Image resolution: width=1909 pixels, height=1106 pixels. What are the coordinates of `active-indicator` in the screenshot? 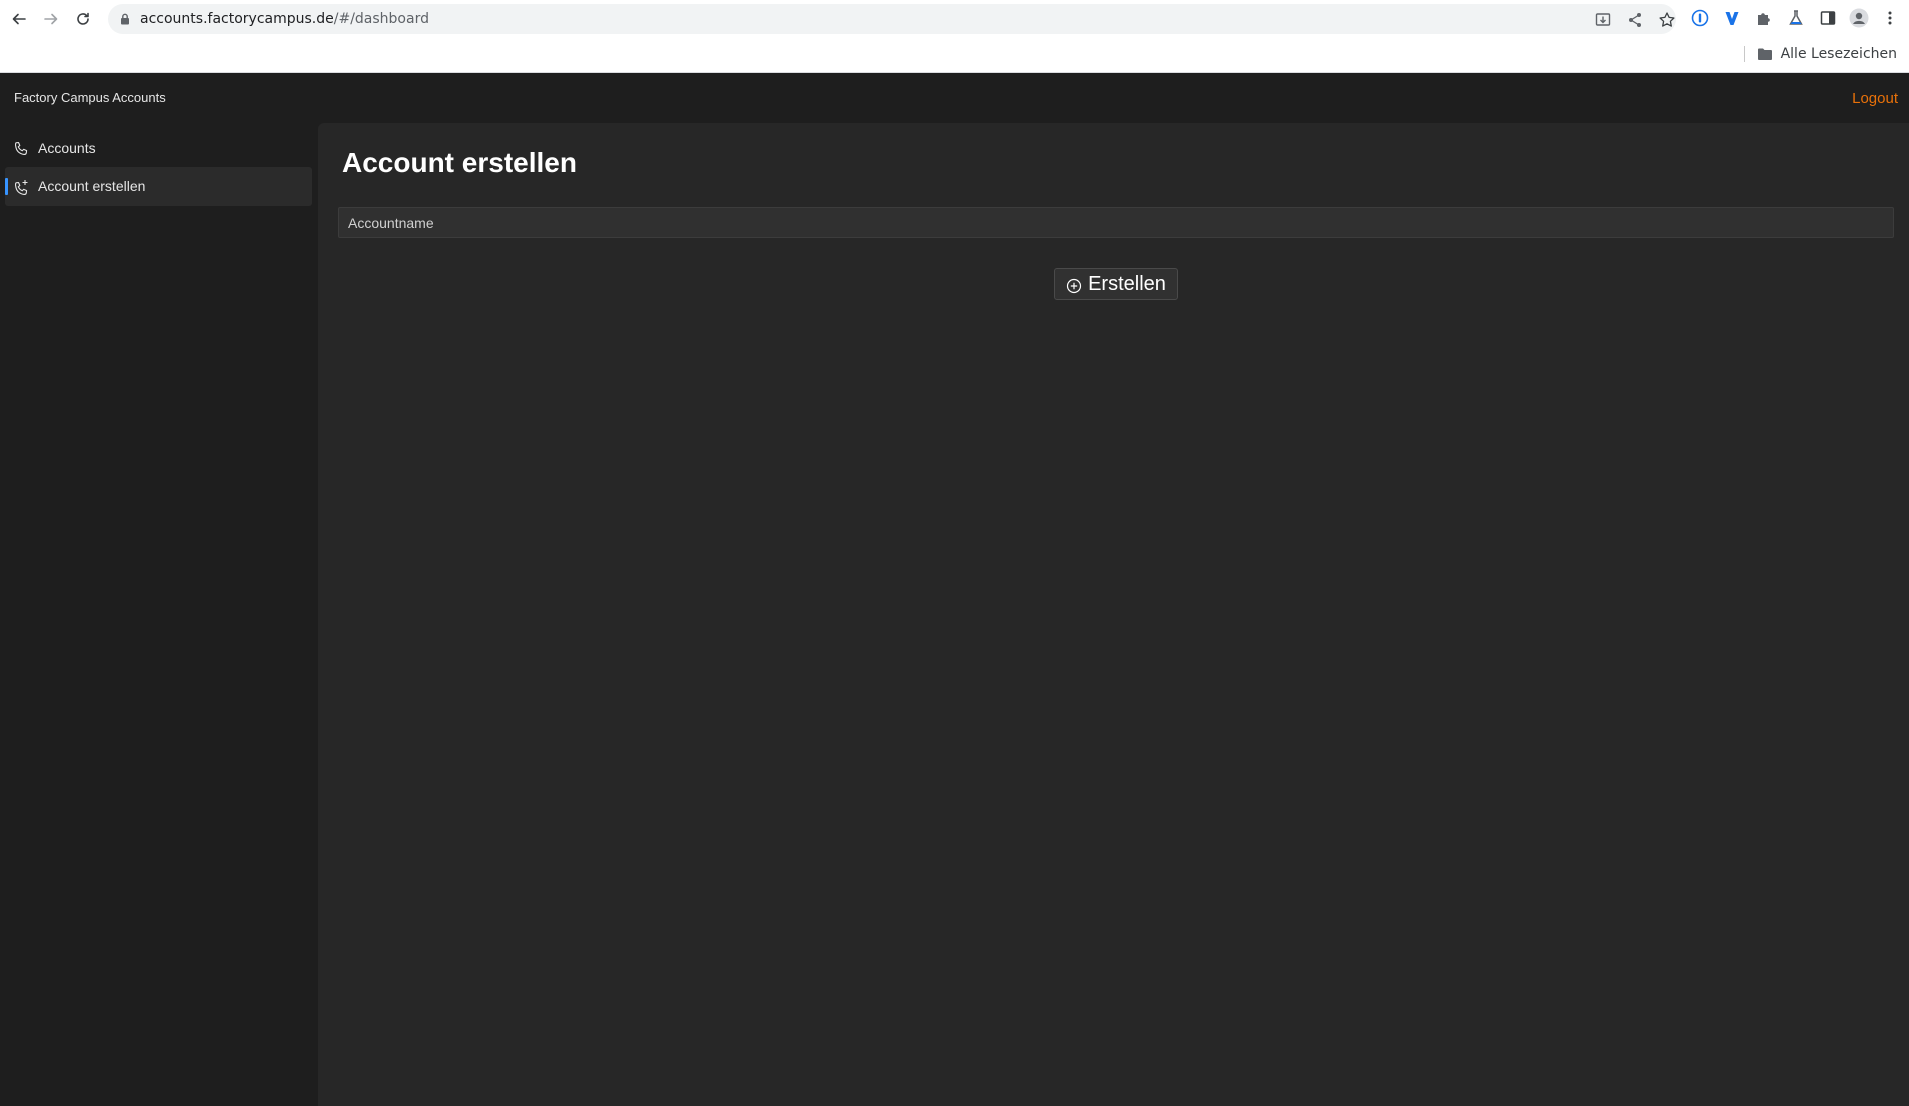 It's located at (6, 186).